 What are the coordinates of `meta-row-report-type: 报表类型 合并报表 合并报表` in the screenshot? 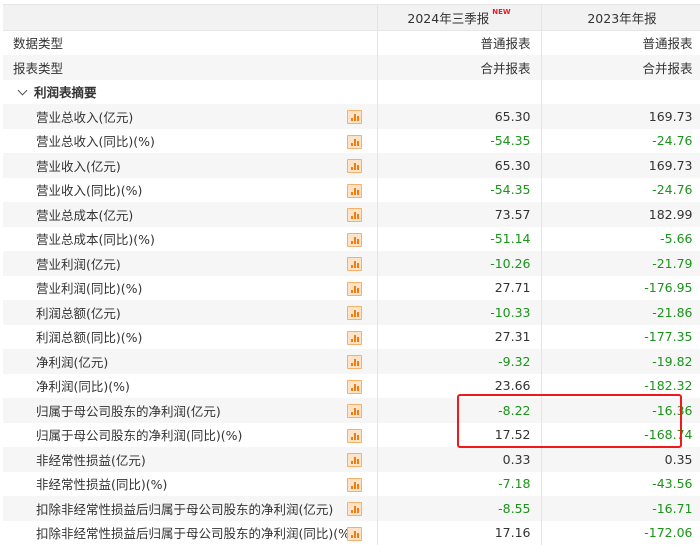 It's located at (351, 67).